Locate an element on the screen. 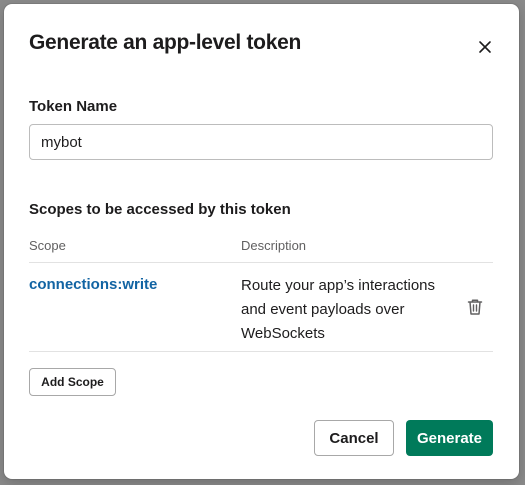  delete-scope-button is located at coordinates (475, 307).